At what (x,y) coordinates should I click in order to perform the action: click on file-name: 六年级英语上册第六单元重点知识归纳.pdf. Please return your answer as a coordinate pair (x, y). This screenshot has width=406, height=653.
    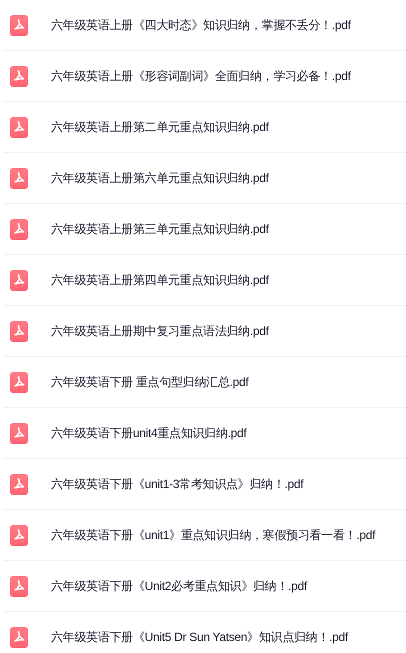
    Looking at the image, I should click on (160, 178).